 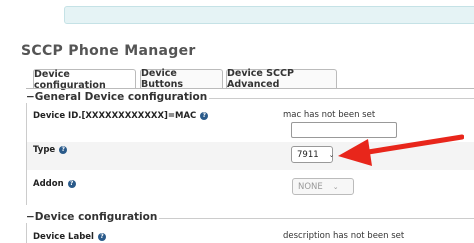 What do you see at coordinates (250, 88) in the screenshot?
I see `tab-divider` at bounding box center [250, 88].